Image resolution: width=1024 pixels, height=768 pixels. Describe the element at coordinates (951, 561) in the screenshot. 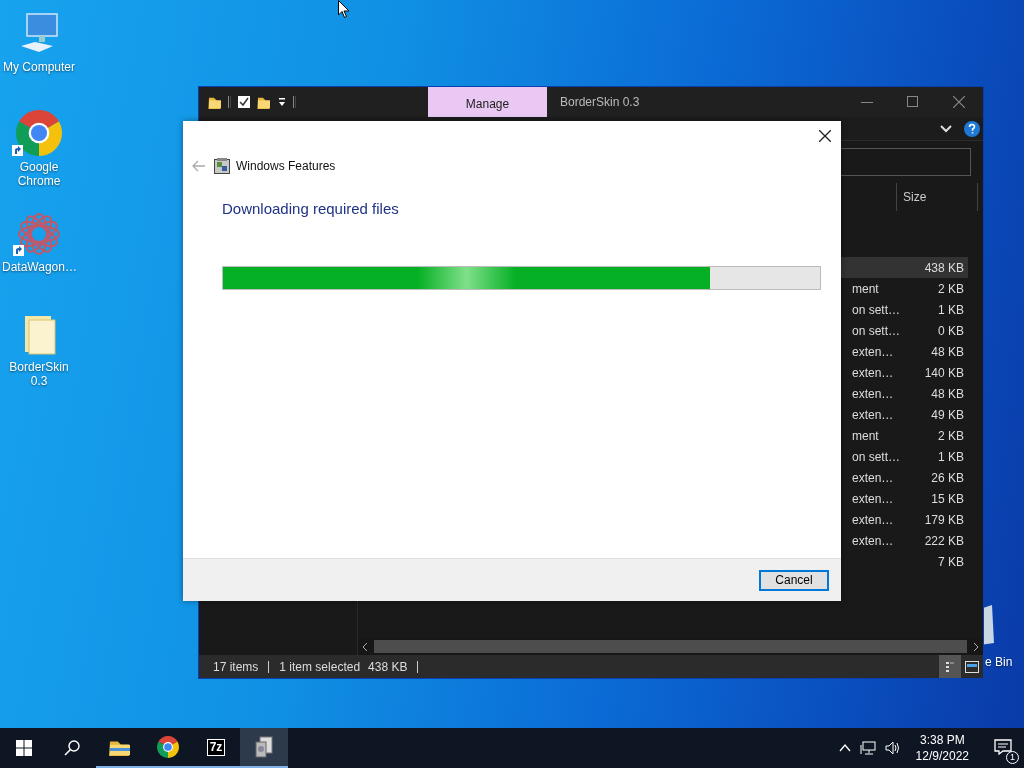

I see `table-cell: 7 KB` at that location.